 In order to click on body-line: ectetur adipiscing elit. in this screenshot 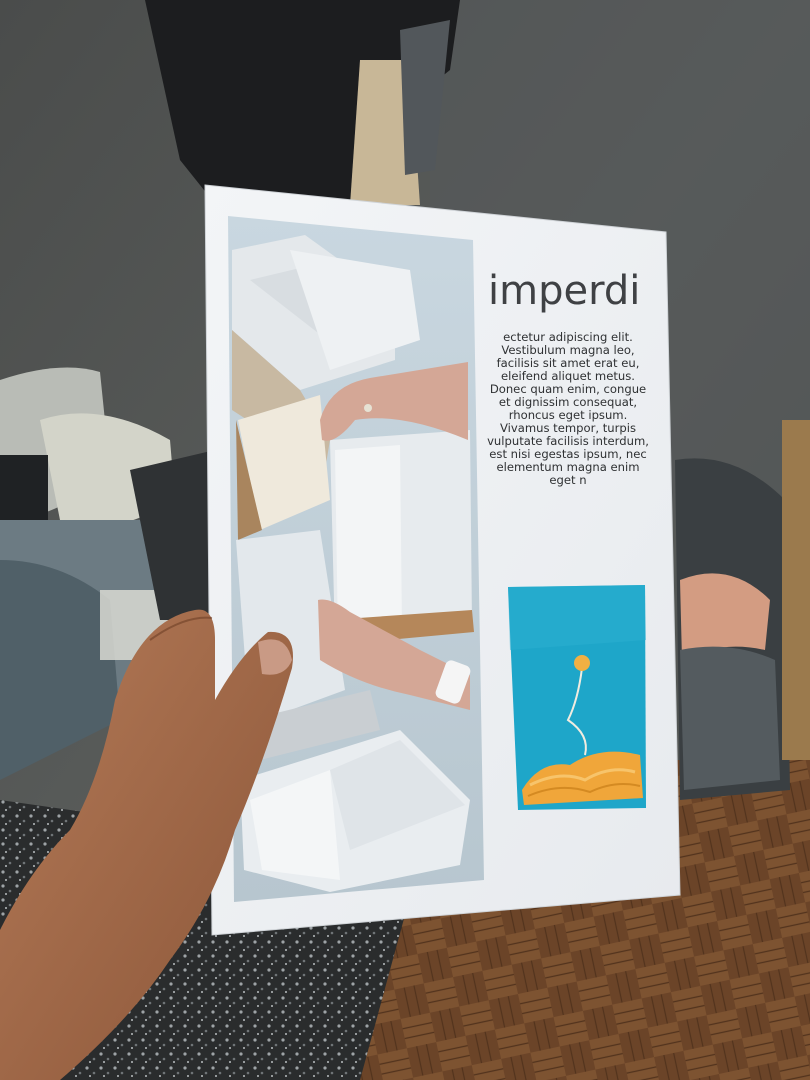, I will do `click(568, 337)`.